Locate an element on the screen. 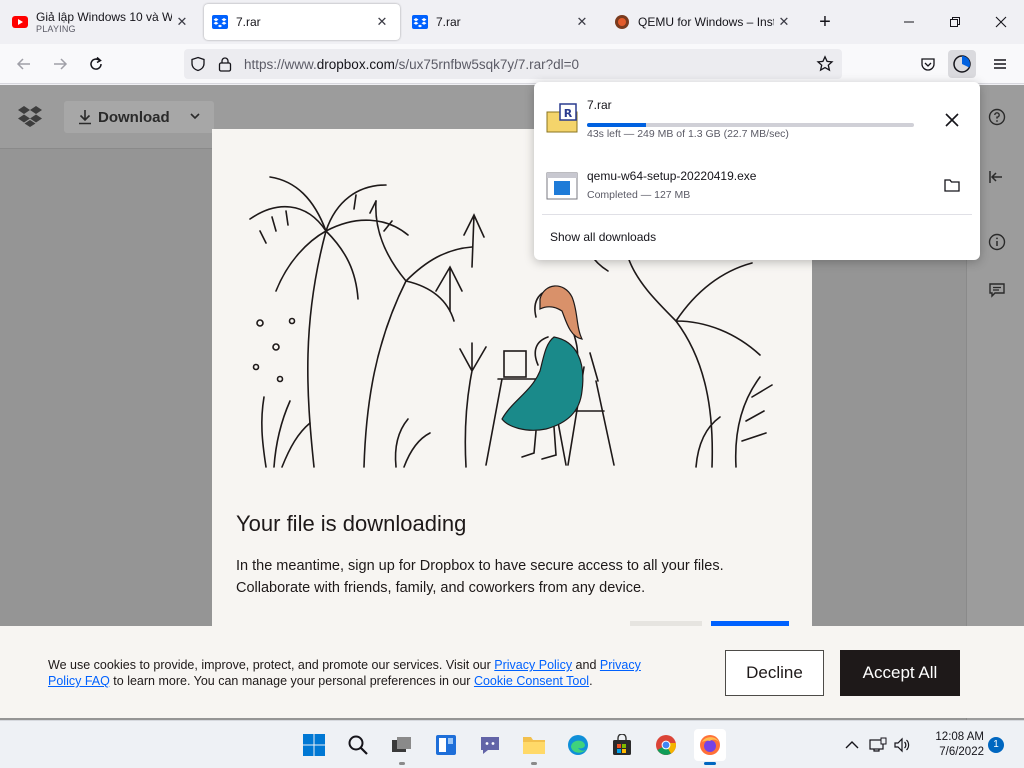 This screenshot has height=768, width=1024. downloads-button is located at coordinates (962, 64).